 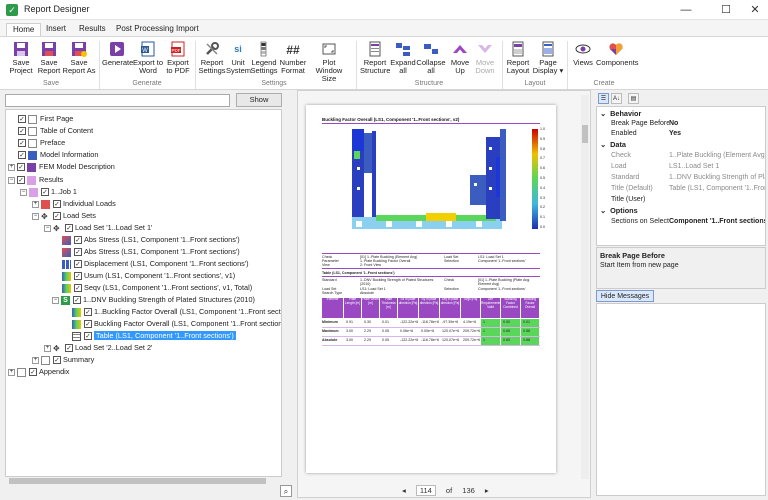 I want to click on search-icon: ⌕, so click(x=286, y=491).